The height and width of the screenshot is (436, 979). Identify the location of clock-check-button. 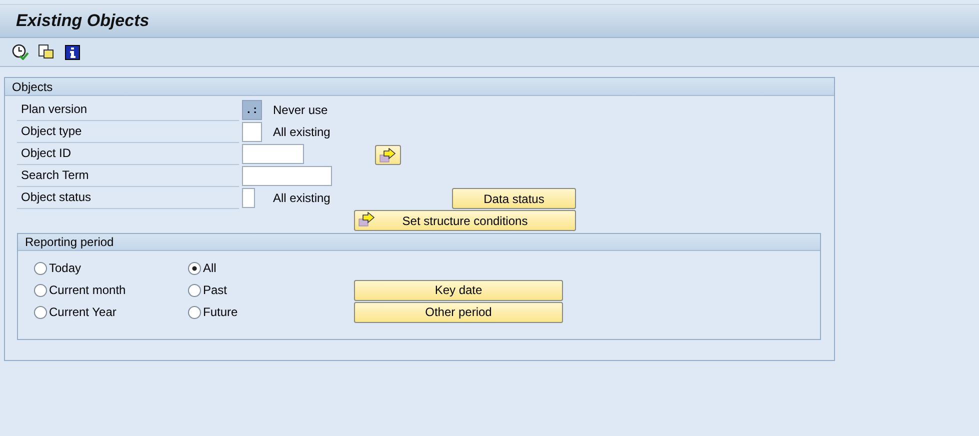
(20, 52).